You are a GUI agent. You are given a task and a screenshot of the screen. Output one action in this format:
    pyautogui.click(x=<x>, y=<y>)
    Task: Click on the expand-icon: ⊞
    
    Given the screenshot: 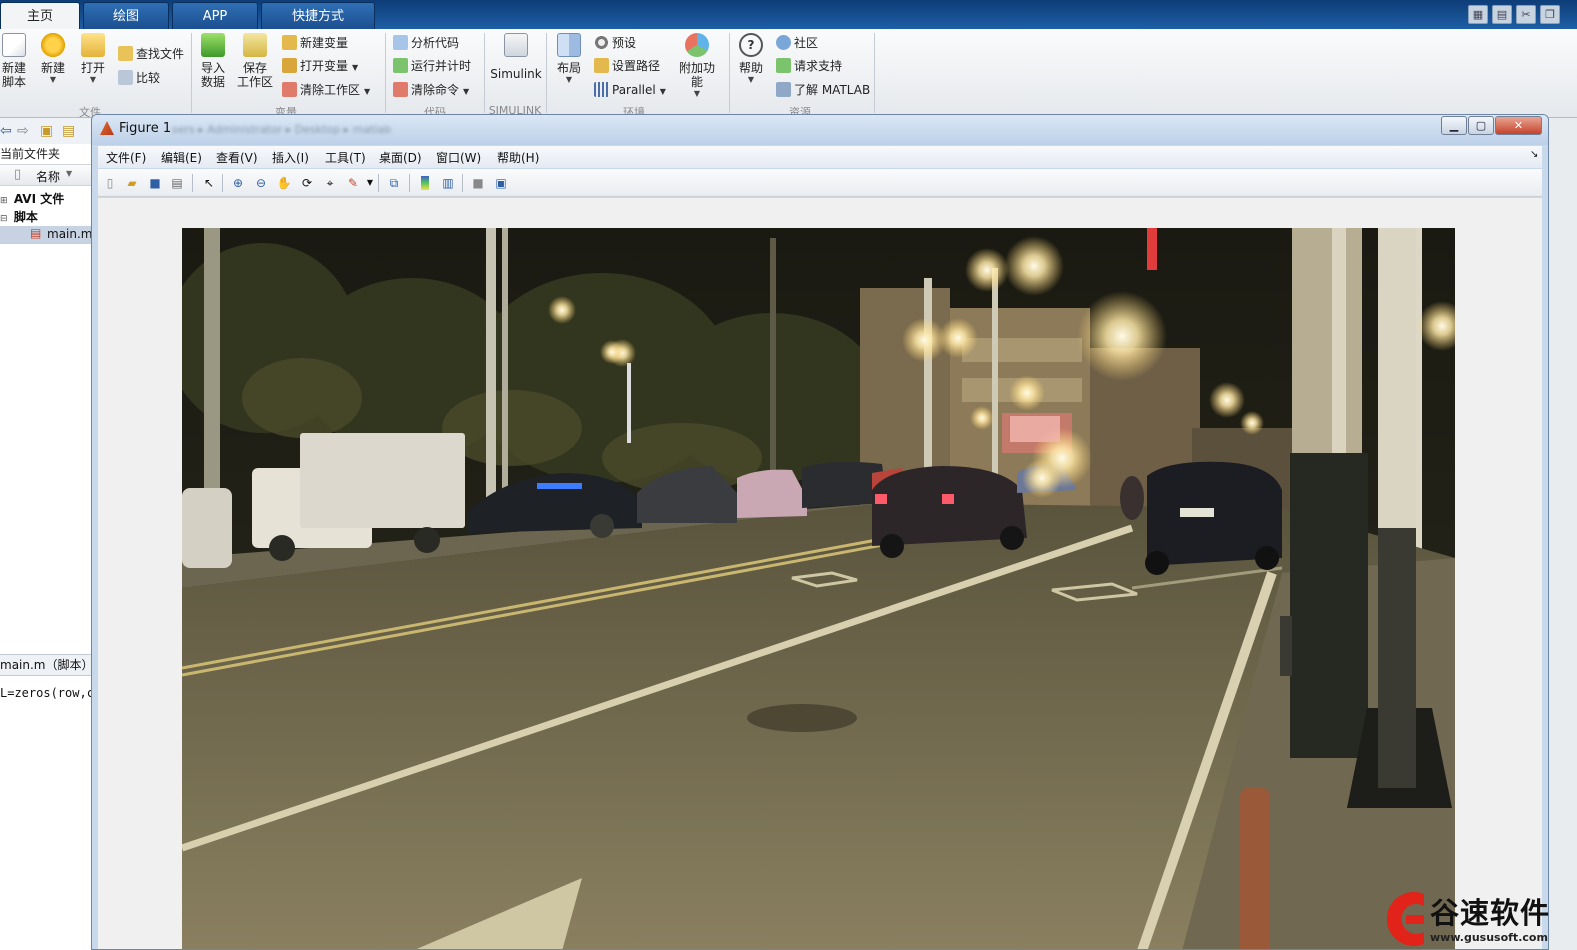 What is the action you would take?
    pyautogui.click(x=4, y=201)
    